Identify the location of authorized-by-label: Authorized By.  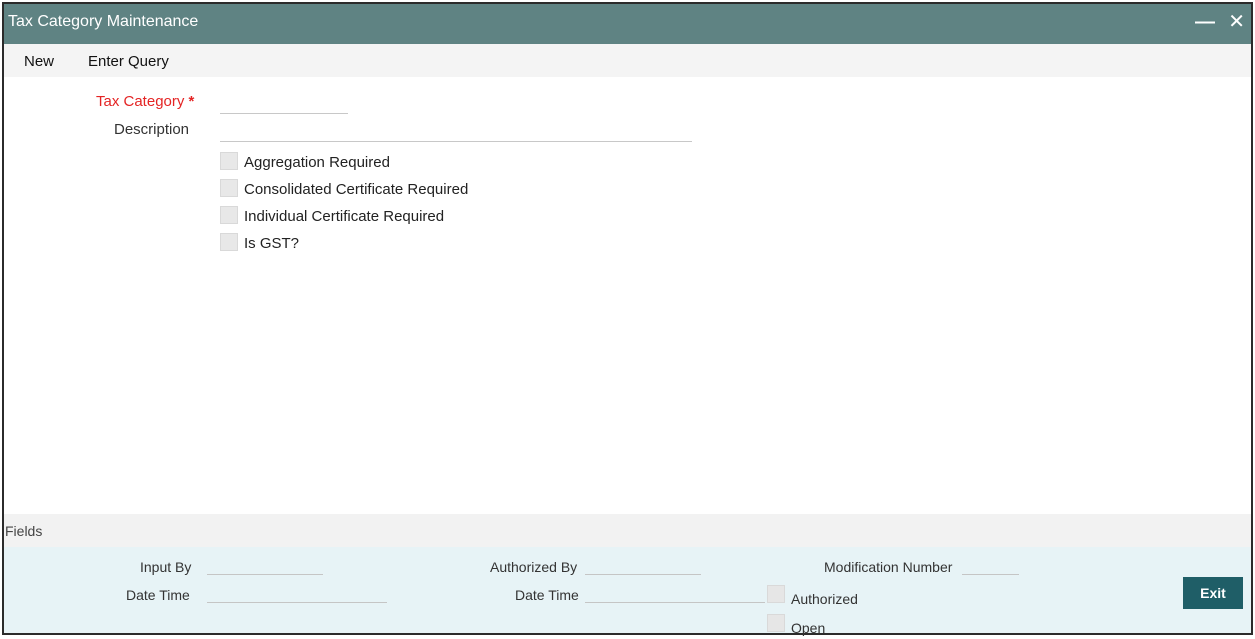
(534, 567).